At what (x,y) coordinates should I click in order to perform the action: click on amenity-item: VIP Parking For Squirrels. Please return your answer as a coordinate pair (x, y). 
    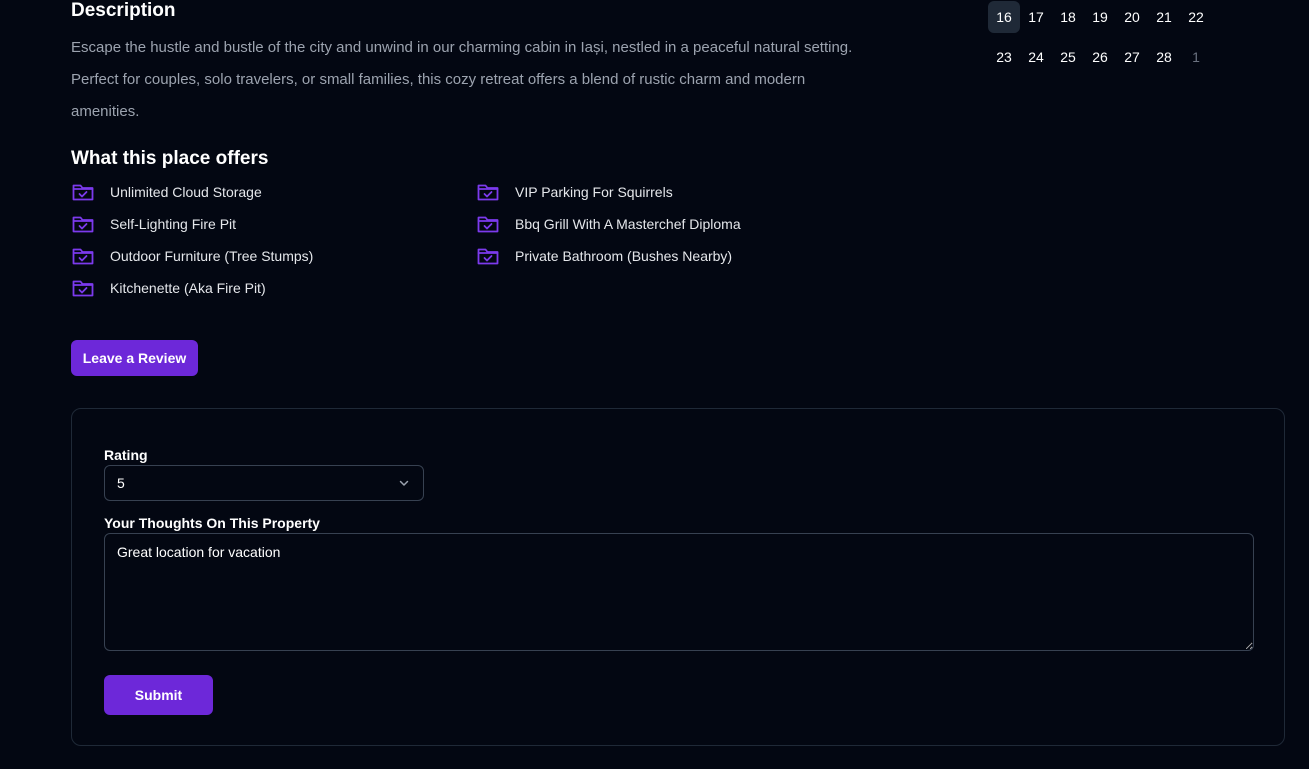
    Looking at the image, I should click on (574, 192).